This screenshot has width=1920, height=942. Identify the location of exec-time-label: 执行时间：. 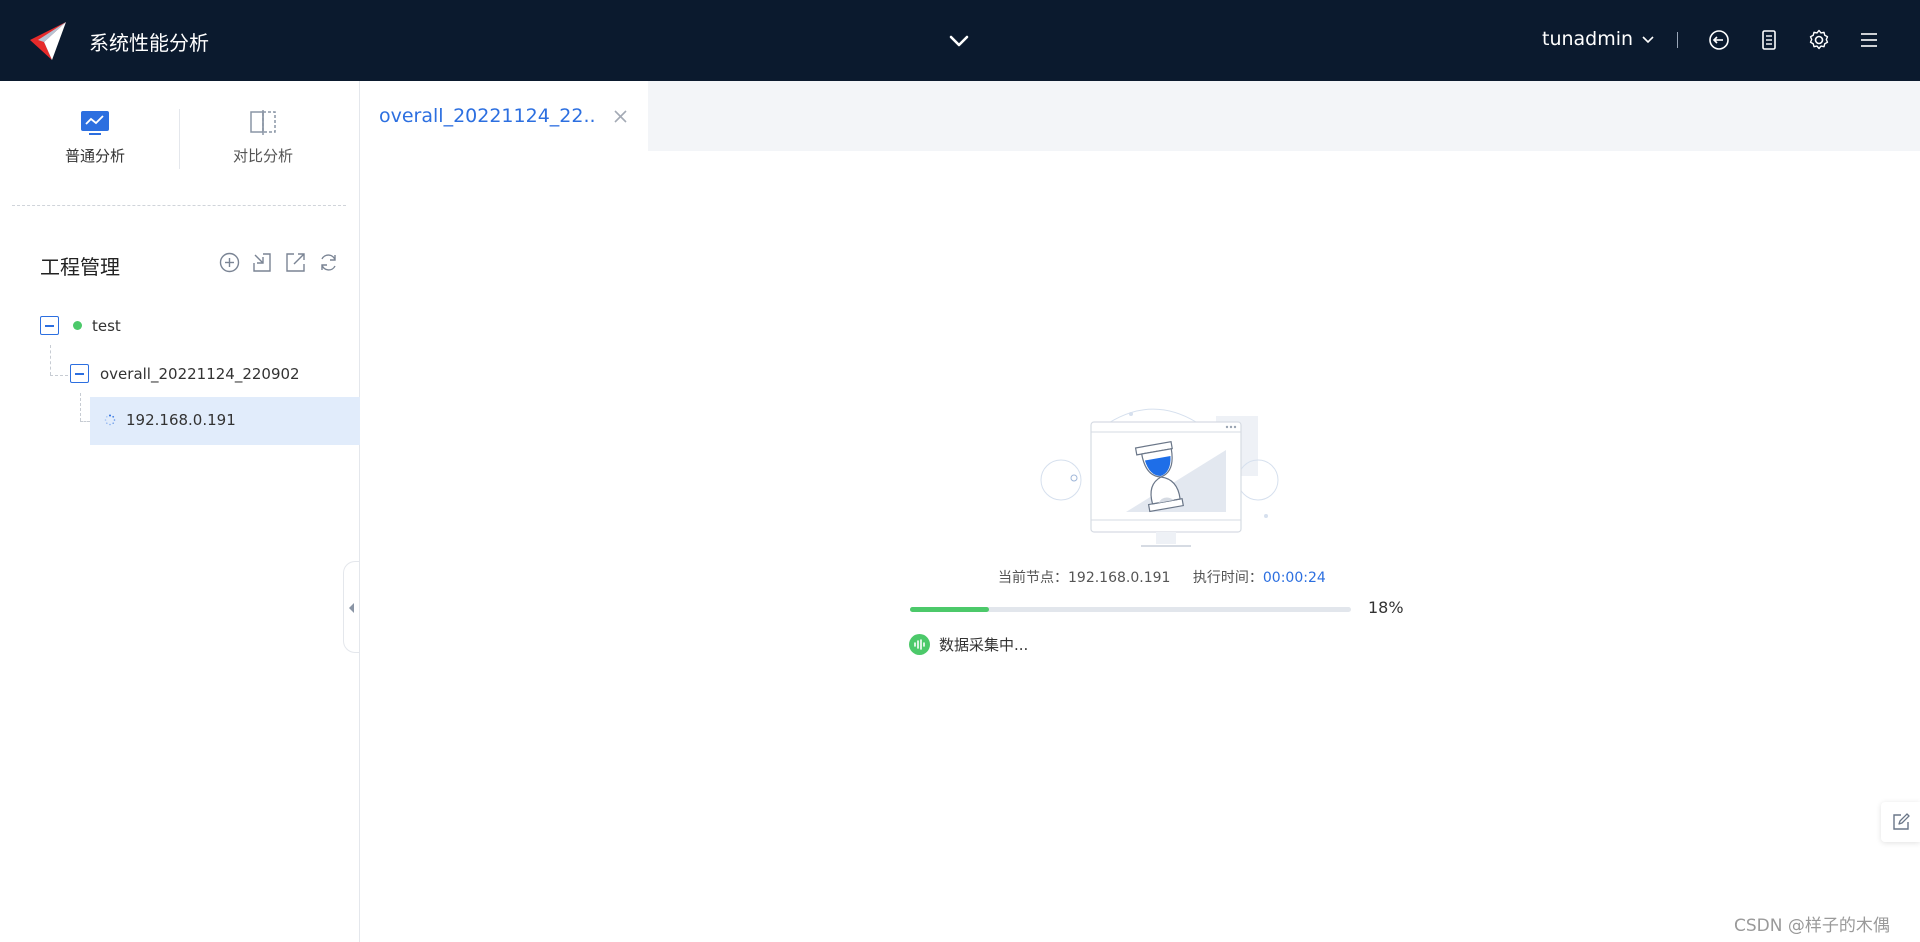
(1227, 578).